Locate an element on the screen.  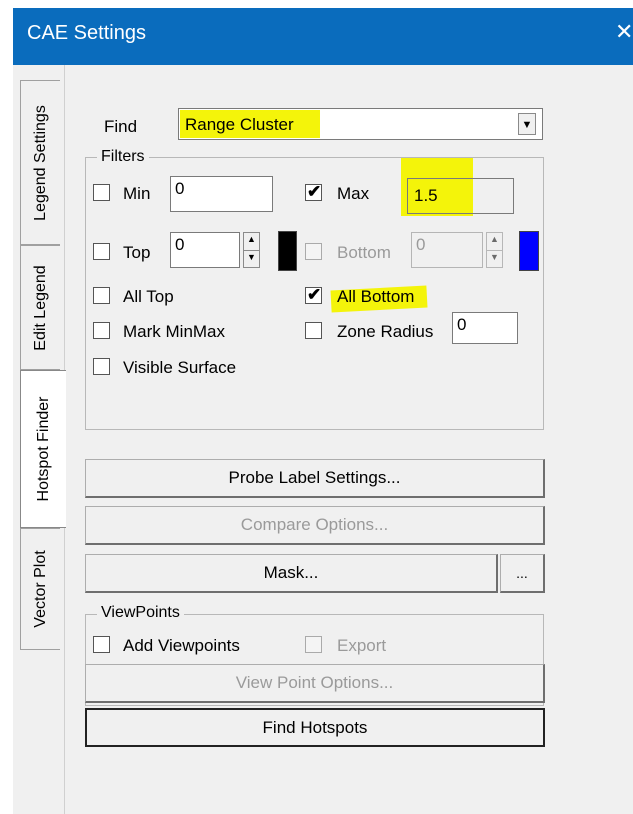
top-checkbox is located at coordinates (101, 251).